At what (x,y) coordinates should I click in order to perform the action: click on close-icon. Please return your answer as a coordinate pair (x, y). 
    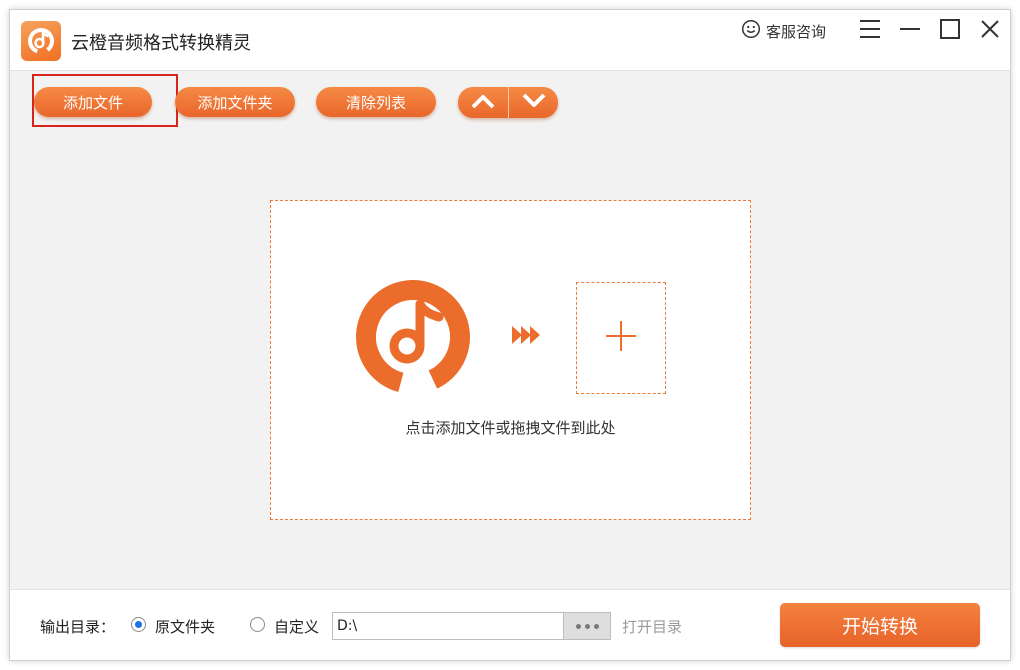
    Looking at the image, I should click on (990, 31).